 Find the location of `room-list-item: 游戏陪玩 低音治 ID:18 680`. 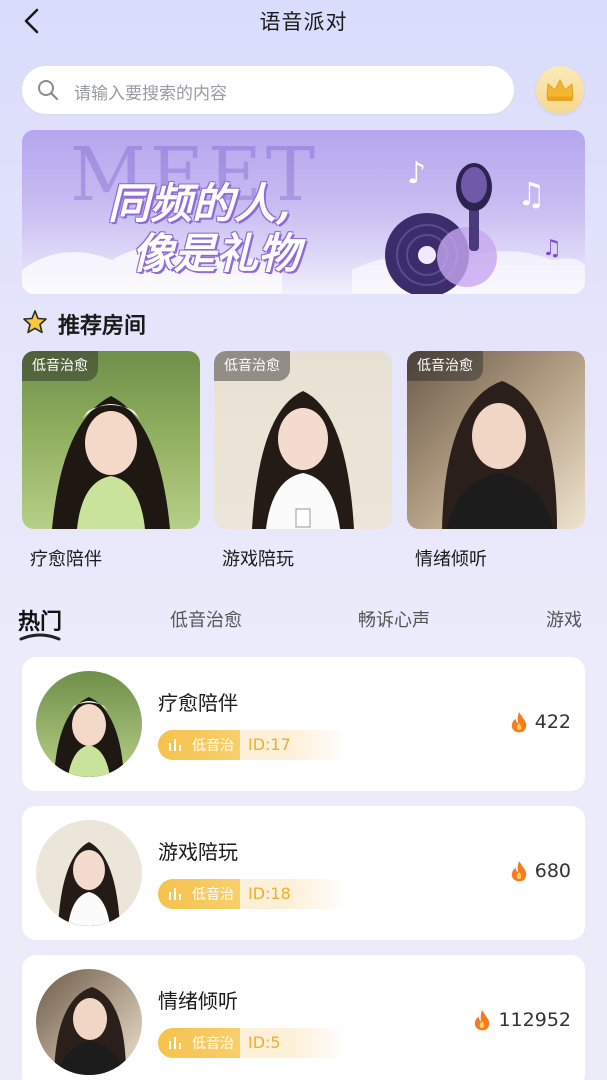

room-list-item: 游戏陪玩 低音治 ID:18 680 is located at coordinates (303, 873).